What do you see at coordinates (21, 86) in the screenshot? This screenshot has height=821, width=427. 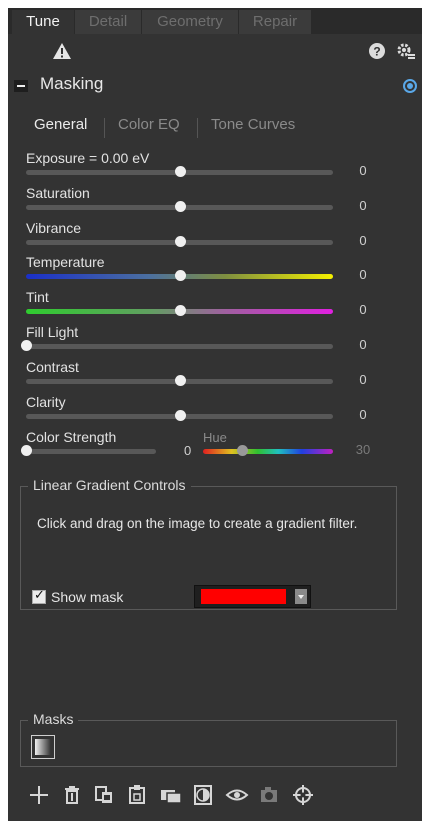 I see `collapse-button` at bounding box center [21, 86].